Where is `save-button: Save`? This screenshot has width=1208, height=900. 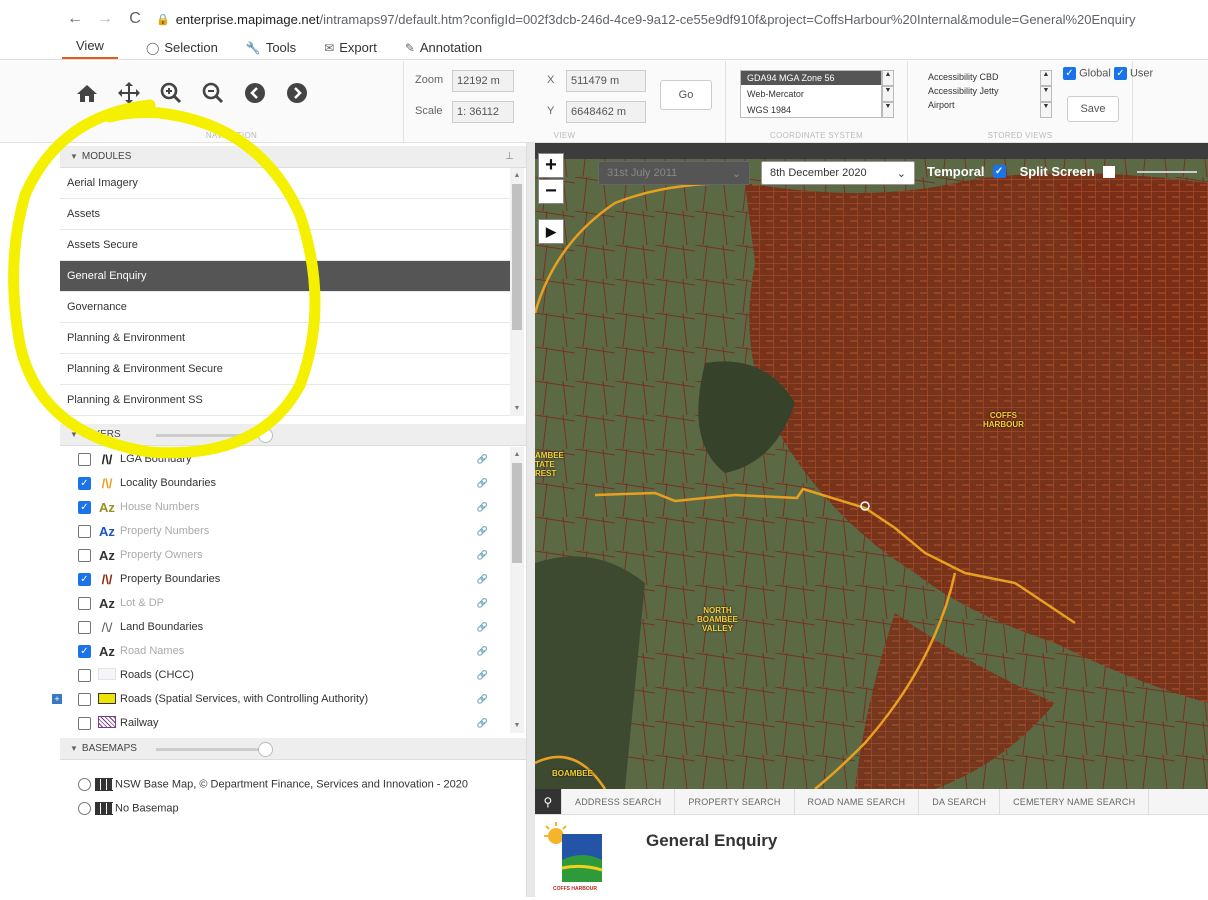 save-button: Save is located at coordinates (1093, 109).